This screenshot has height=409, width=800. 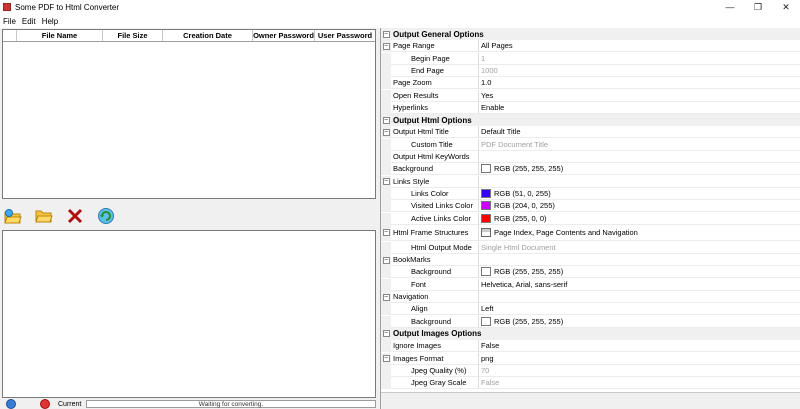 I want to click on property-ignore-images: Ignore Images False, so click(x=590, y=346).